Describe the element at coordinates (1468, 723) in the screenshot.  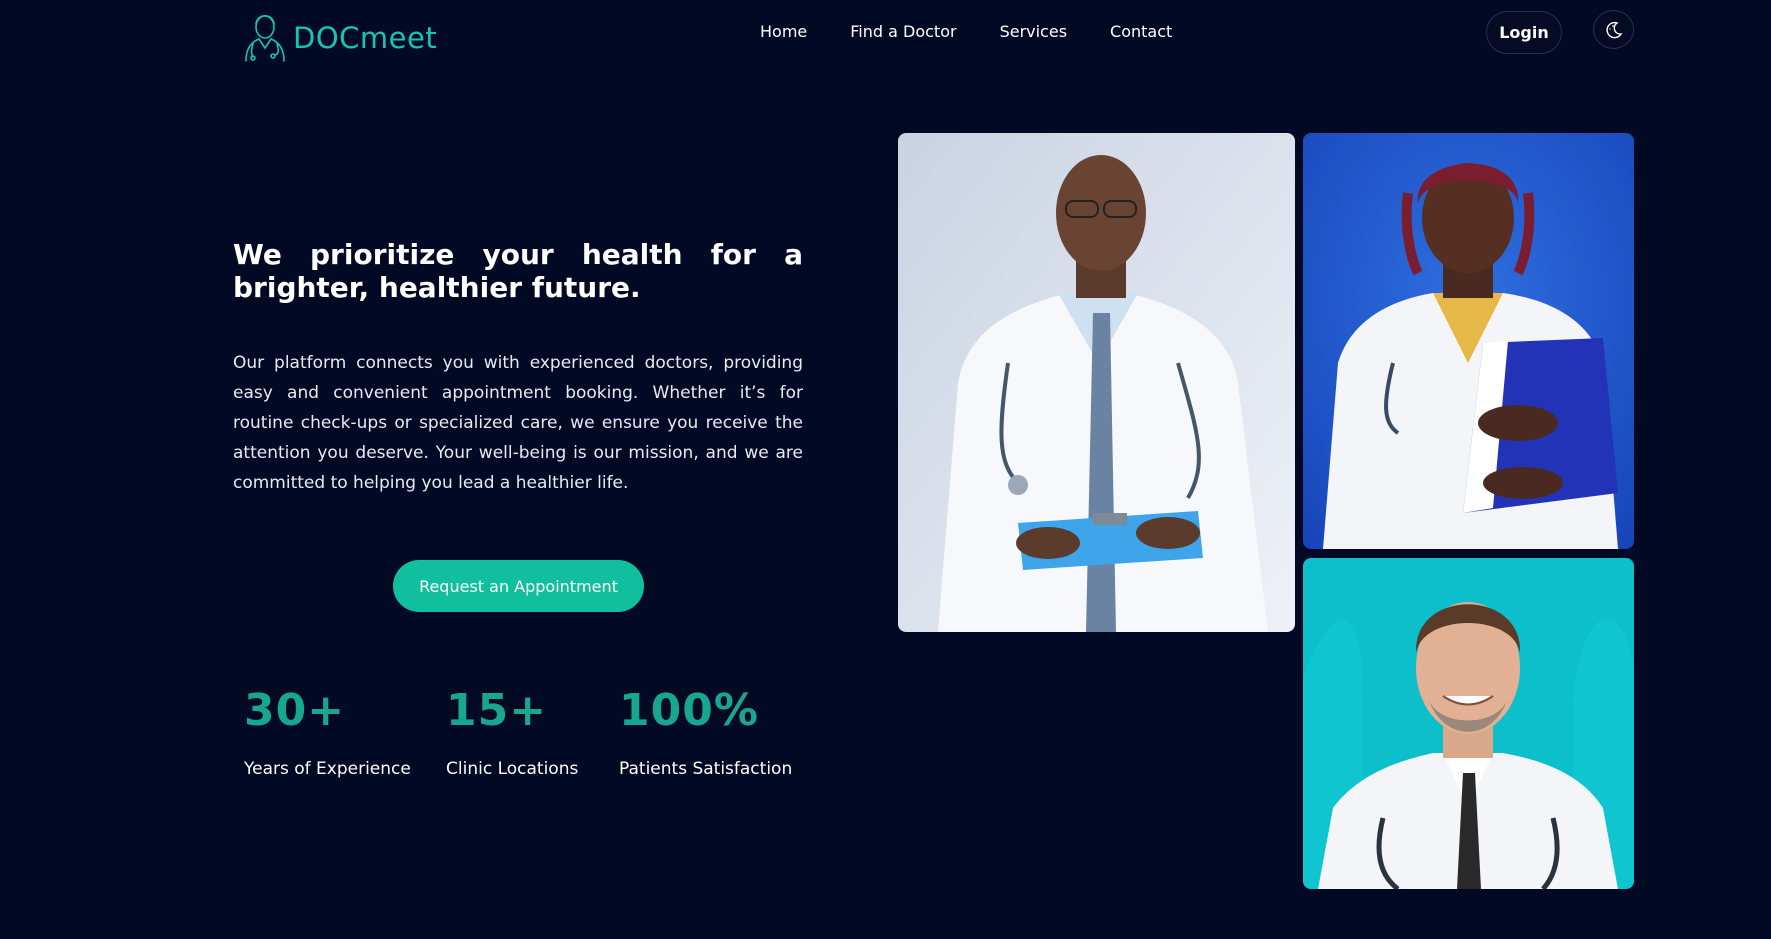
I see `doctor-photo-male-smiling` at that location.